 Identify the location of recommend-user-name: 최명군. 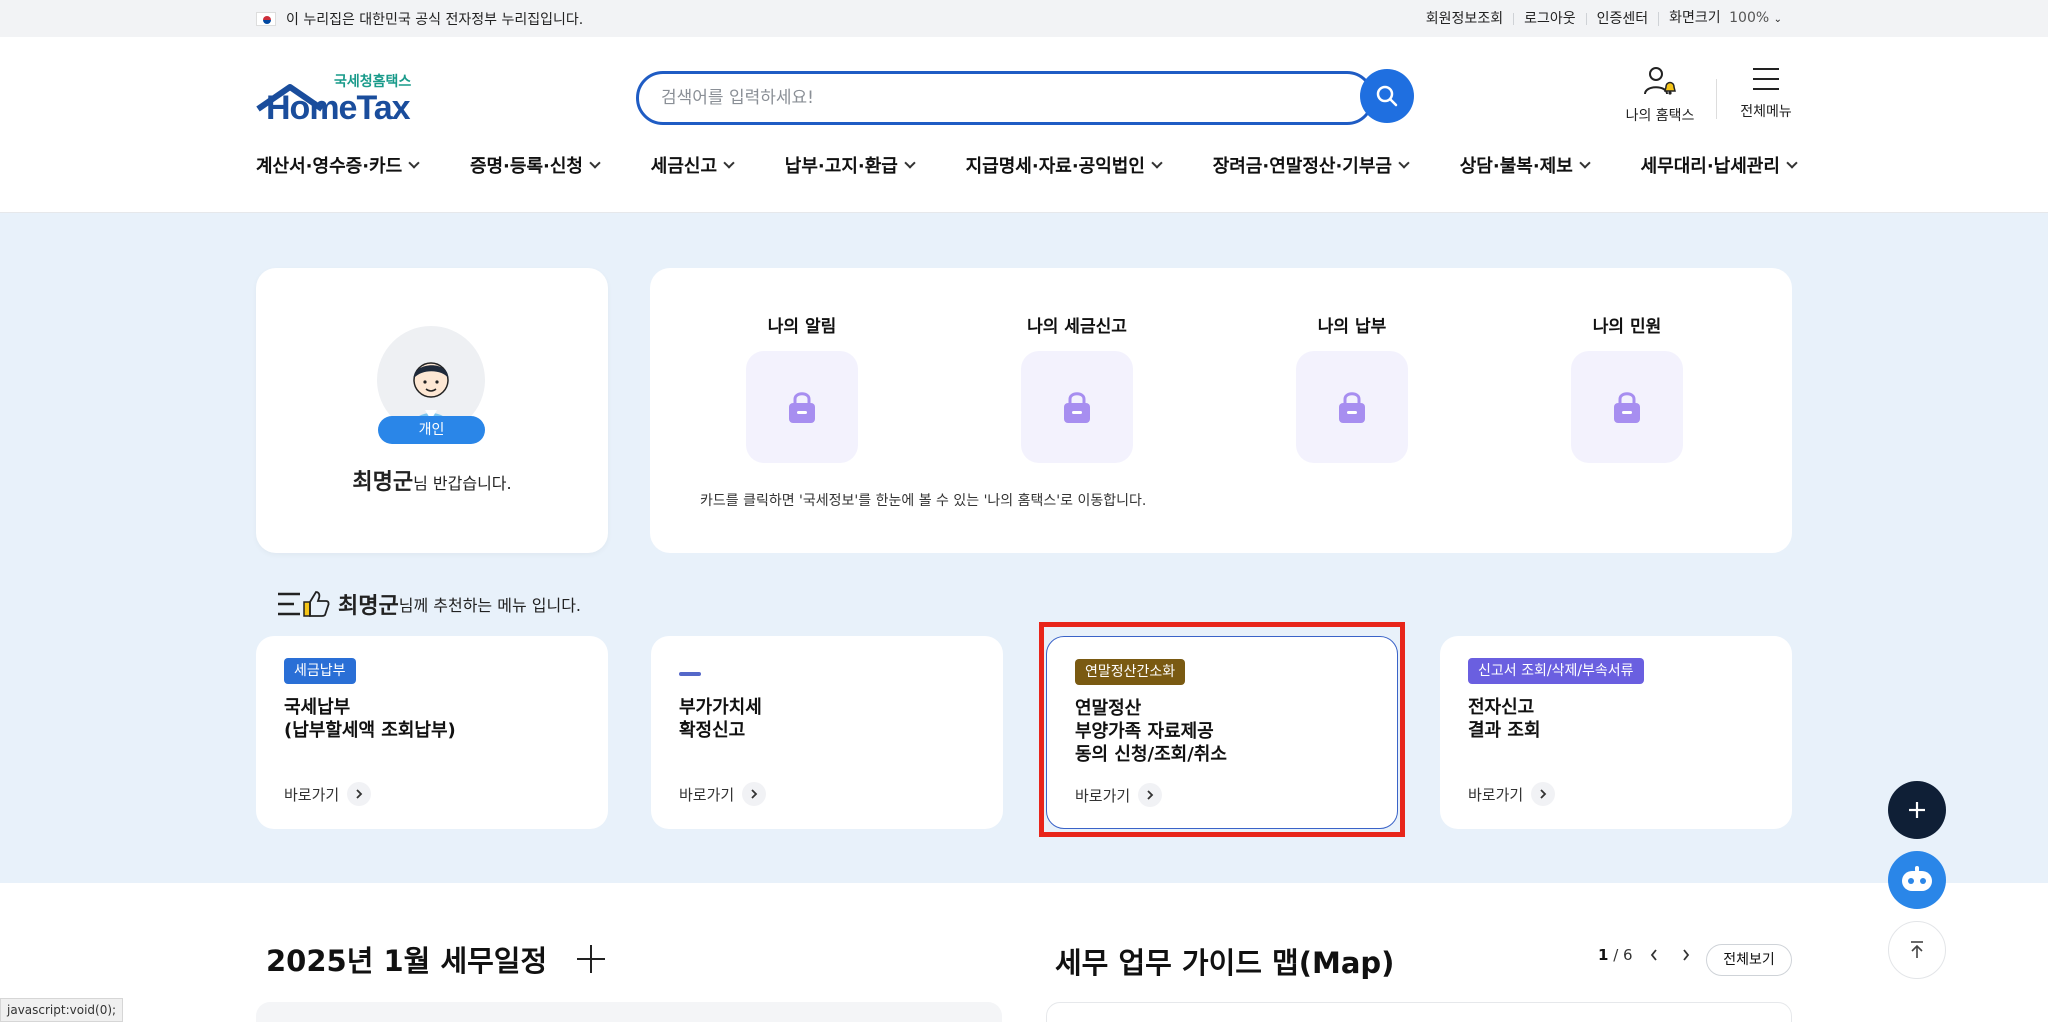
(368, 606).